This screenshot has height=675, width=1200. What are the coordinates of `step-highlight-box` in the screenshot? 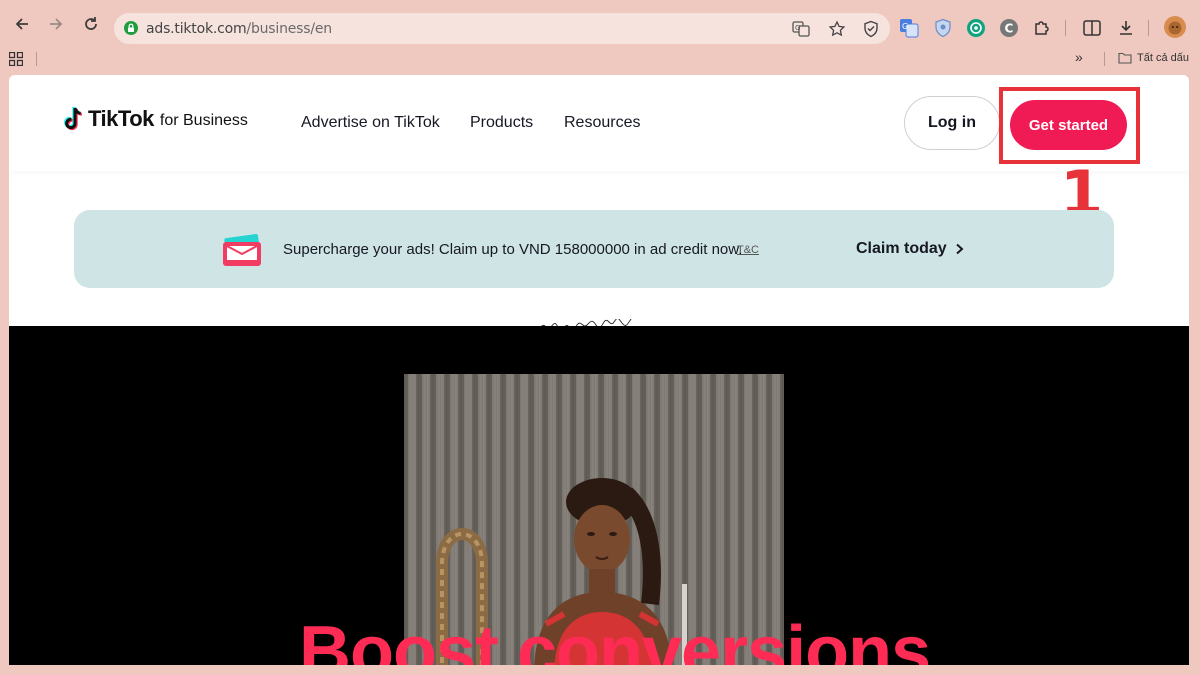 It's located at (1069, 125).